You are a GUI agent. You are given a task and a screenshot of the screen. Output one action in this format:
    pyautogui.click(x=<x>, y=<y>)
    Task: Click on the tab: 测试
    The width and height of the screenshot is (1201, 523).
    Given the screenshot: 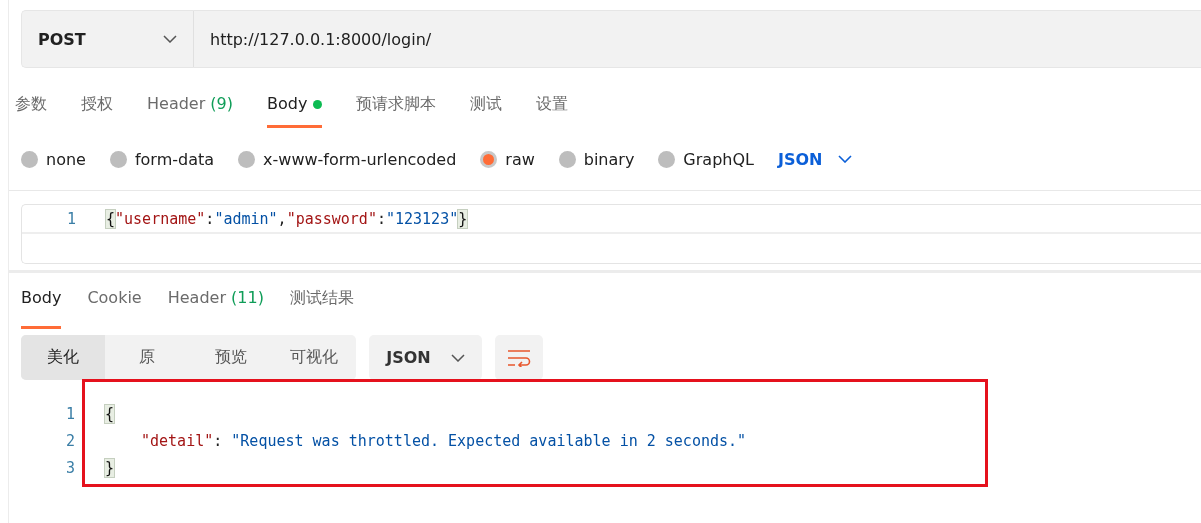 What is the action you would take?
    pyautogui.click(x=492, y=106)
    